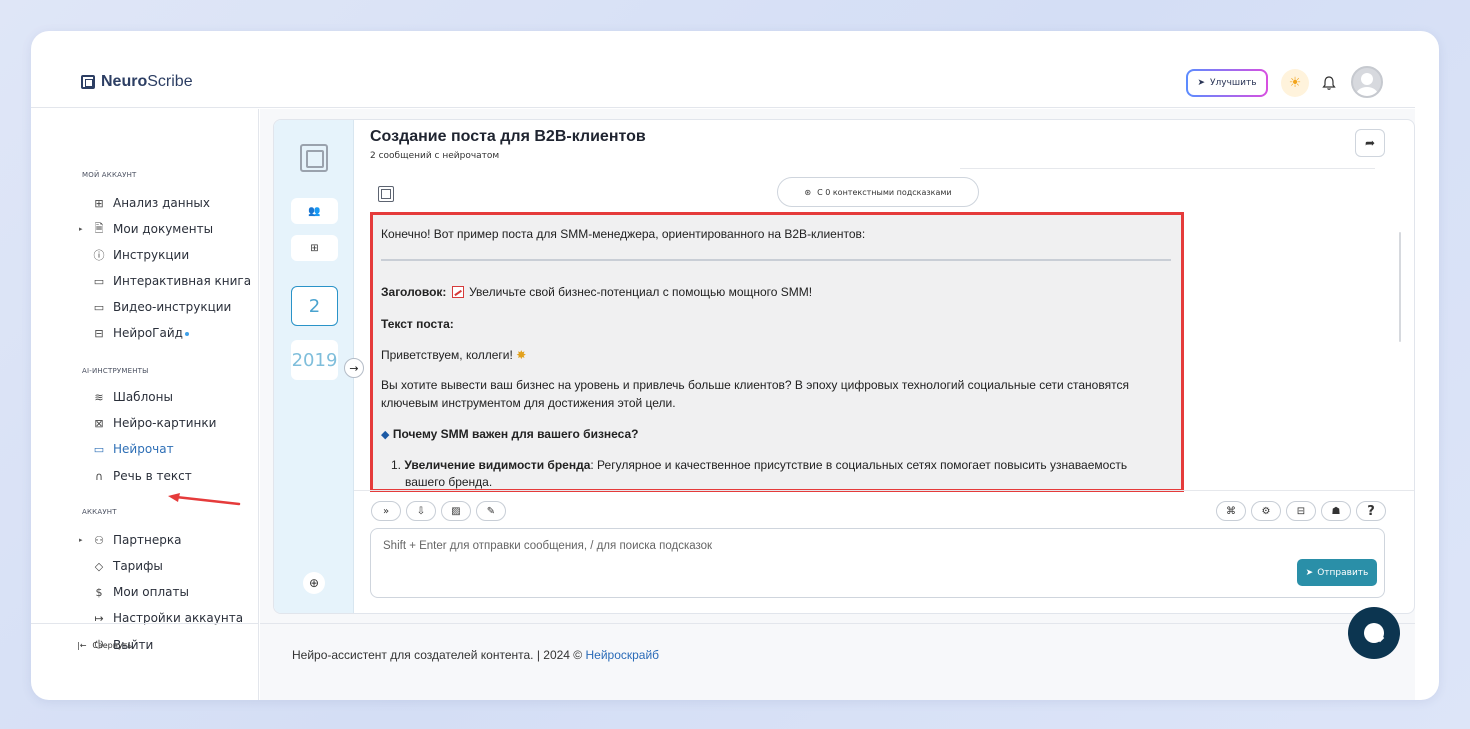  What do you see at coordinates (622, 655) in the screenshot?
I see `footer-link: Нейроскрайб` at bounding box center [622, 655].